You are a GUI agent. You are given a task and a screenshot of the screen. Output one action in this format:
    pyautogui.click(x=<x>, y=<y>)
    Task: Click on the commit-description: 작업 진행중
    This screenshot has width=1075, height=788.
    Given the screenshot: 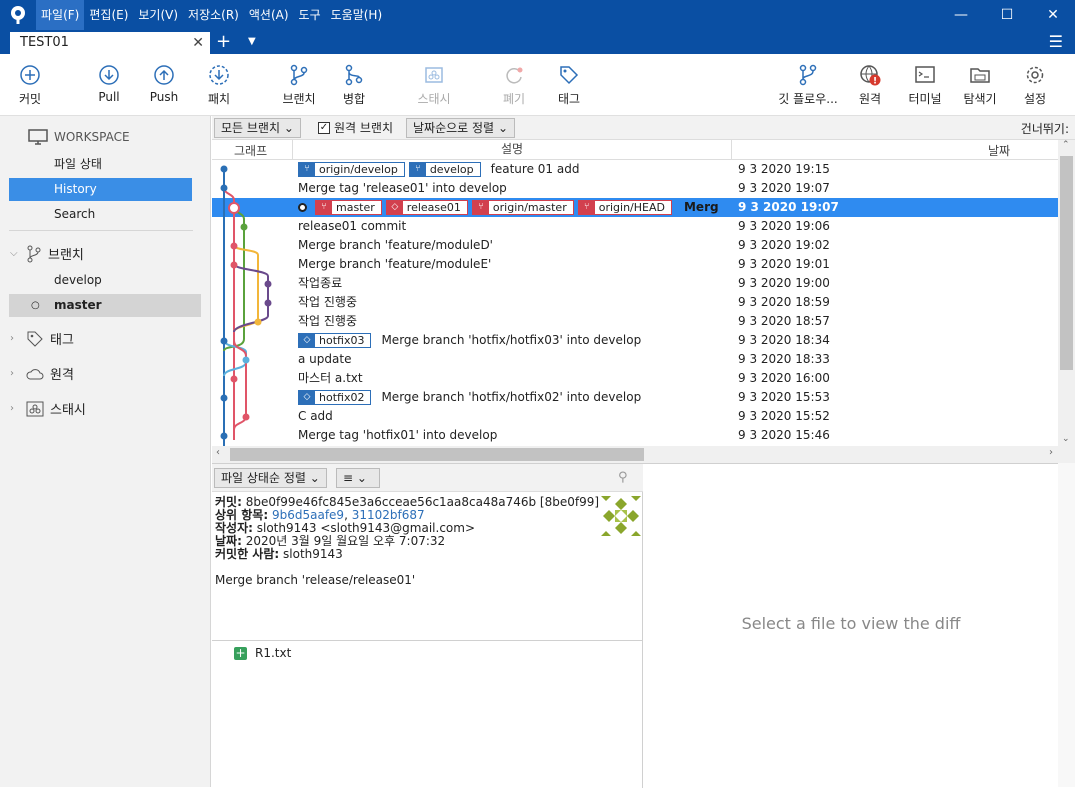 What is the action you would take?
    pyautogui.click(x=327, y=302)
    